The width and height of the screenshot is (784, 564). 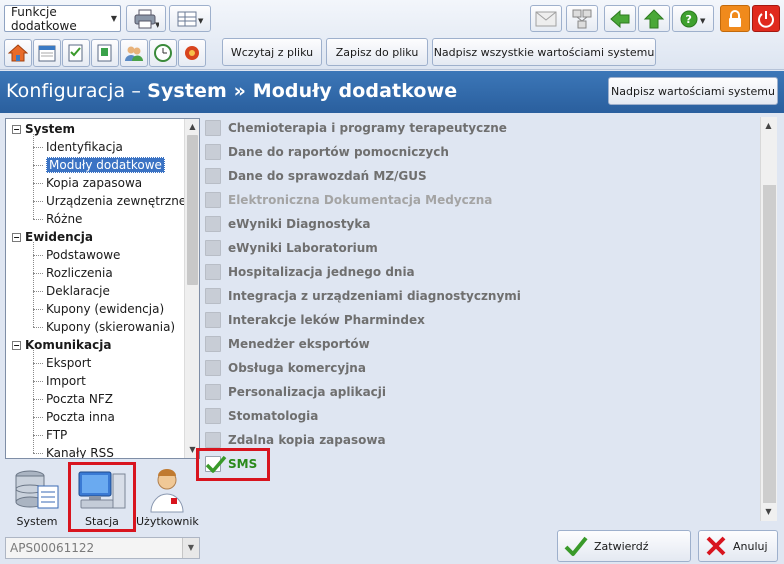 I want to click on tree-group-2: − Komunikacja, so click(x=61, y=345).